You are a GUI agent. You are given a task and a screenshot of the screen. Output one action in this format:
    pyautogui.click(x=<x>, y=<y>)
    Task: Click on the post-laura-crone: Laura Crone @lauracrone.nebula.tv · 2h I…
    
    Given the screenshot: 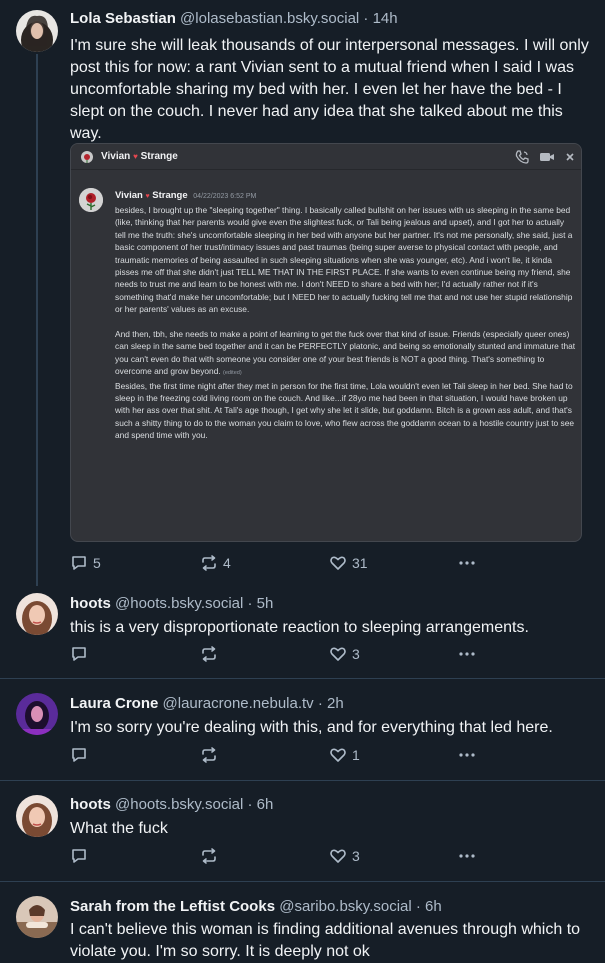 What is the action you would take?
    pyautogui.click(x=302, y=729)
    